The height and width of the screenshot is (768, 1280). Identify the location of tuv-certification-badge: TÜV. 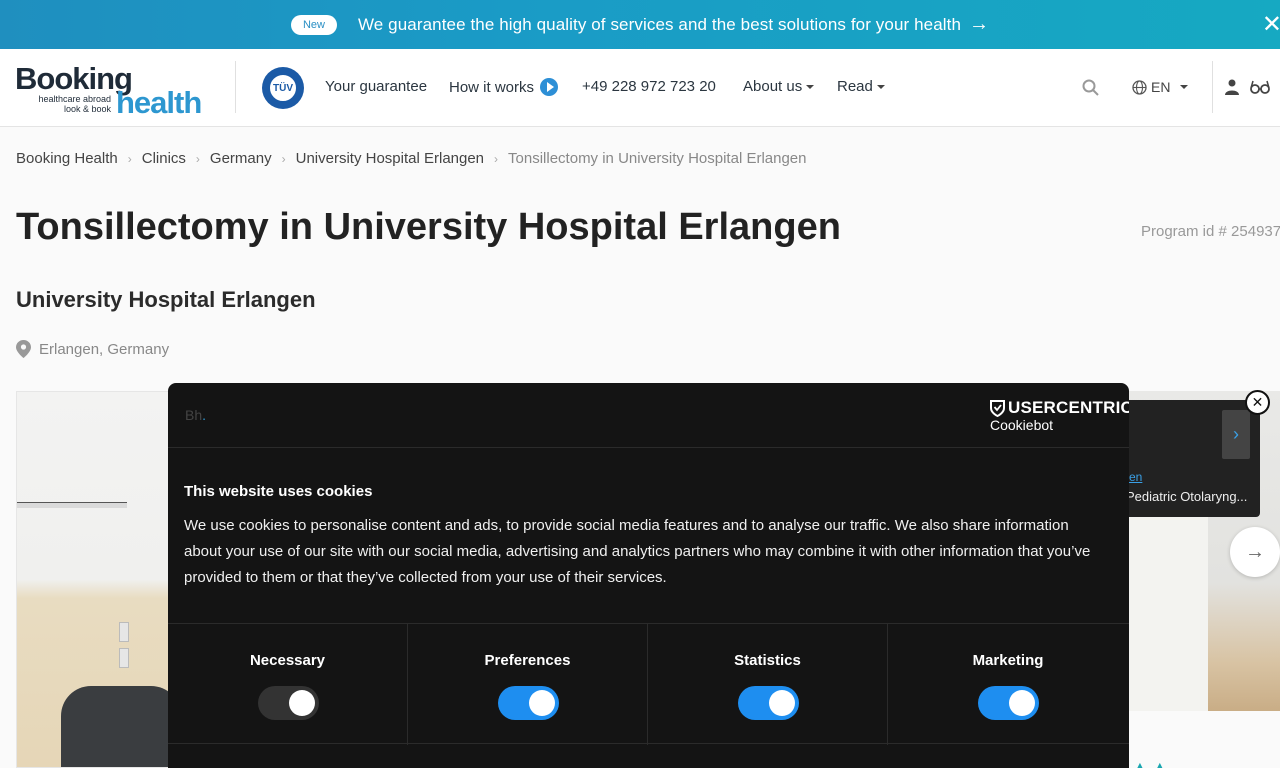
(283, 88).